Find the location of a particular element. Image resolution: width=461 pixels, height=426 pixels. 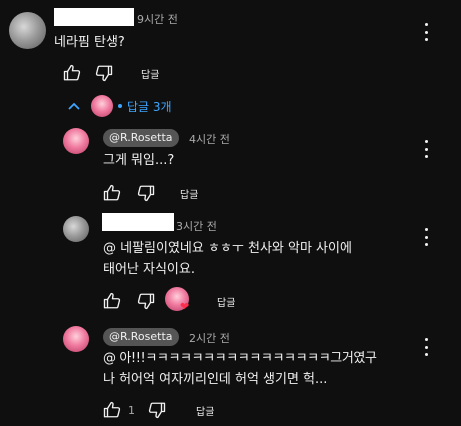

heart-icon: ❤ is located at coordinates (185, 306).